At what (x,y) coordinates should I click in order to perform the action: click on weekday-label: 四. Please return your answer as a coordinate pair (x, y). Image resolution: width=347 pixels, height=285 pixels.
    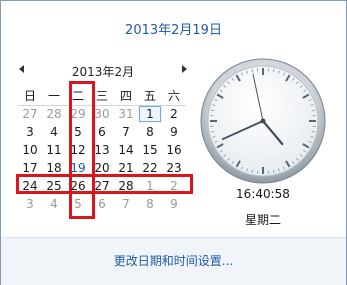
    Looking at the image, I should click on (125, 96).